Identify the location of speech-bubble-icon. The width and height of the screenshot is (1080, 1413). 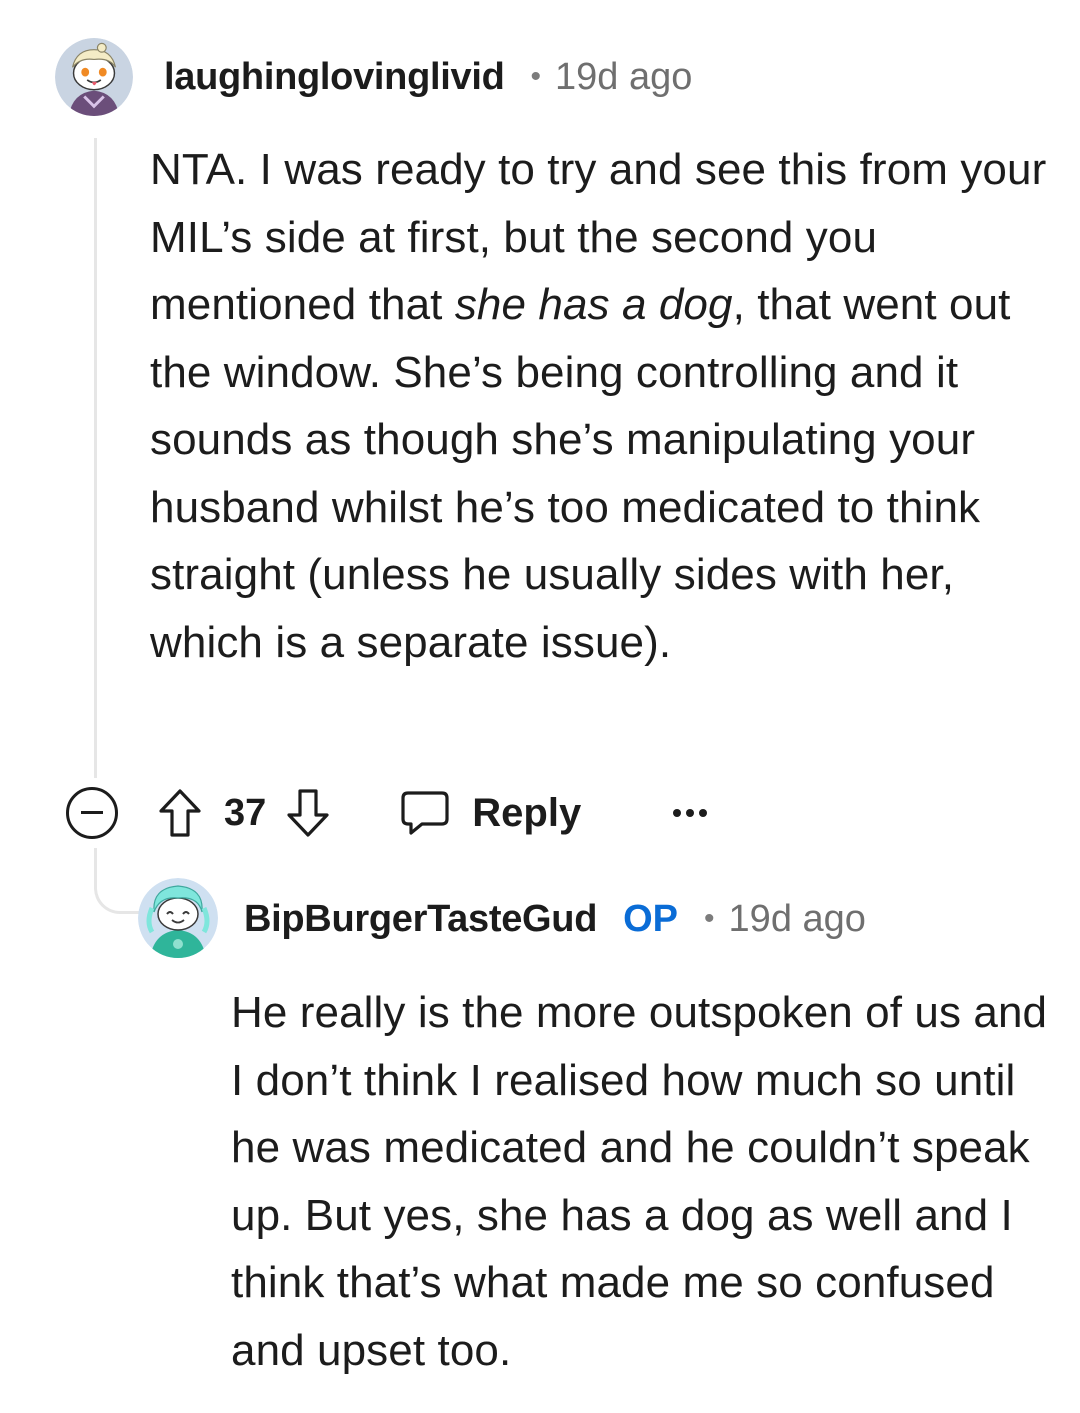
(425, 813).